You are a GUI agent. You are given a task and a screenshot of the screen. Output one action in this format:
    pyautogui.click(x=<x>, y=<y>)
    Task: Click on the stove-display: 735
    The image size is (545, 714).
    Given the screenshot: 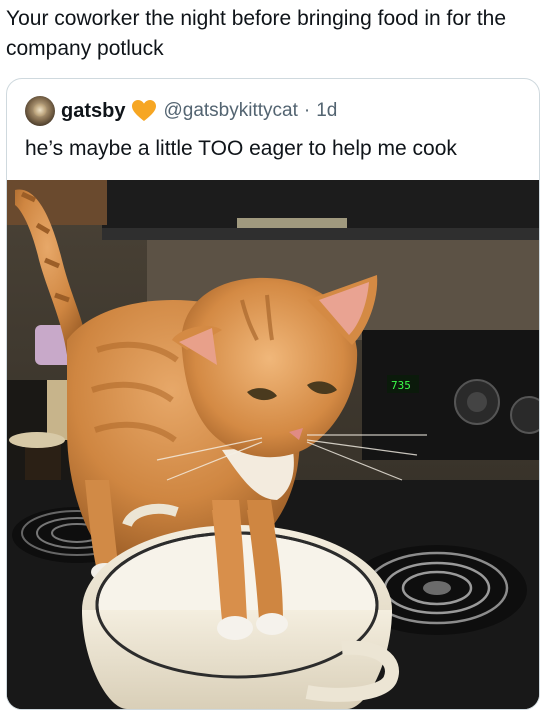 What is the action you would take?
    pyautogui.click(x=401, y=385)
    